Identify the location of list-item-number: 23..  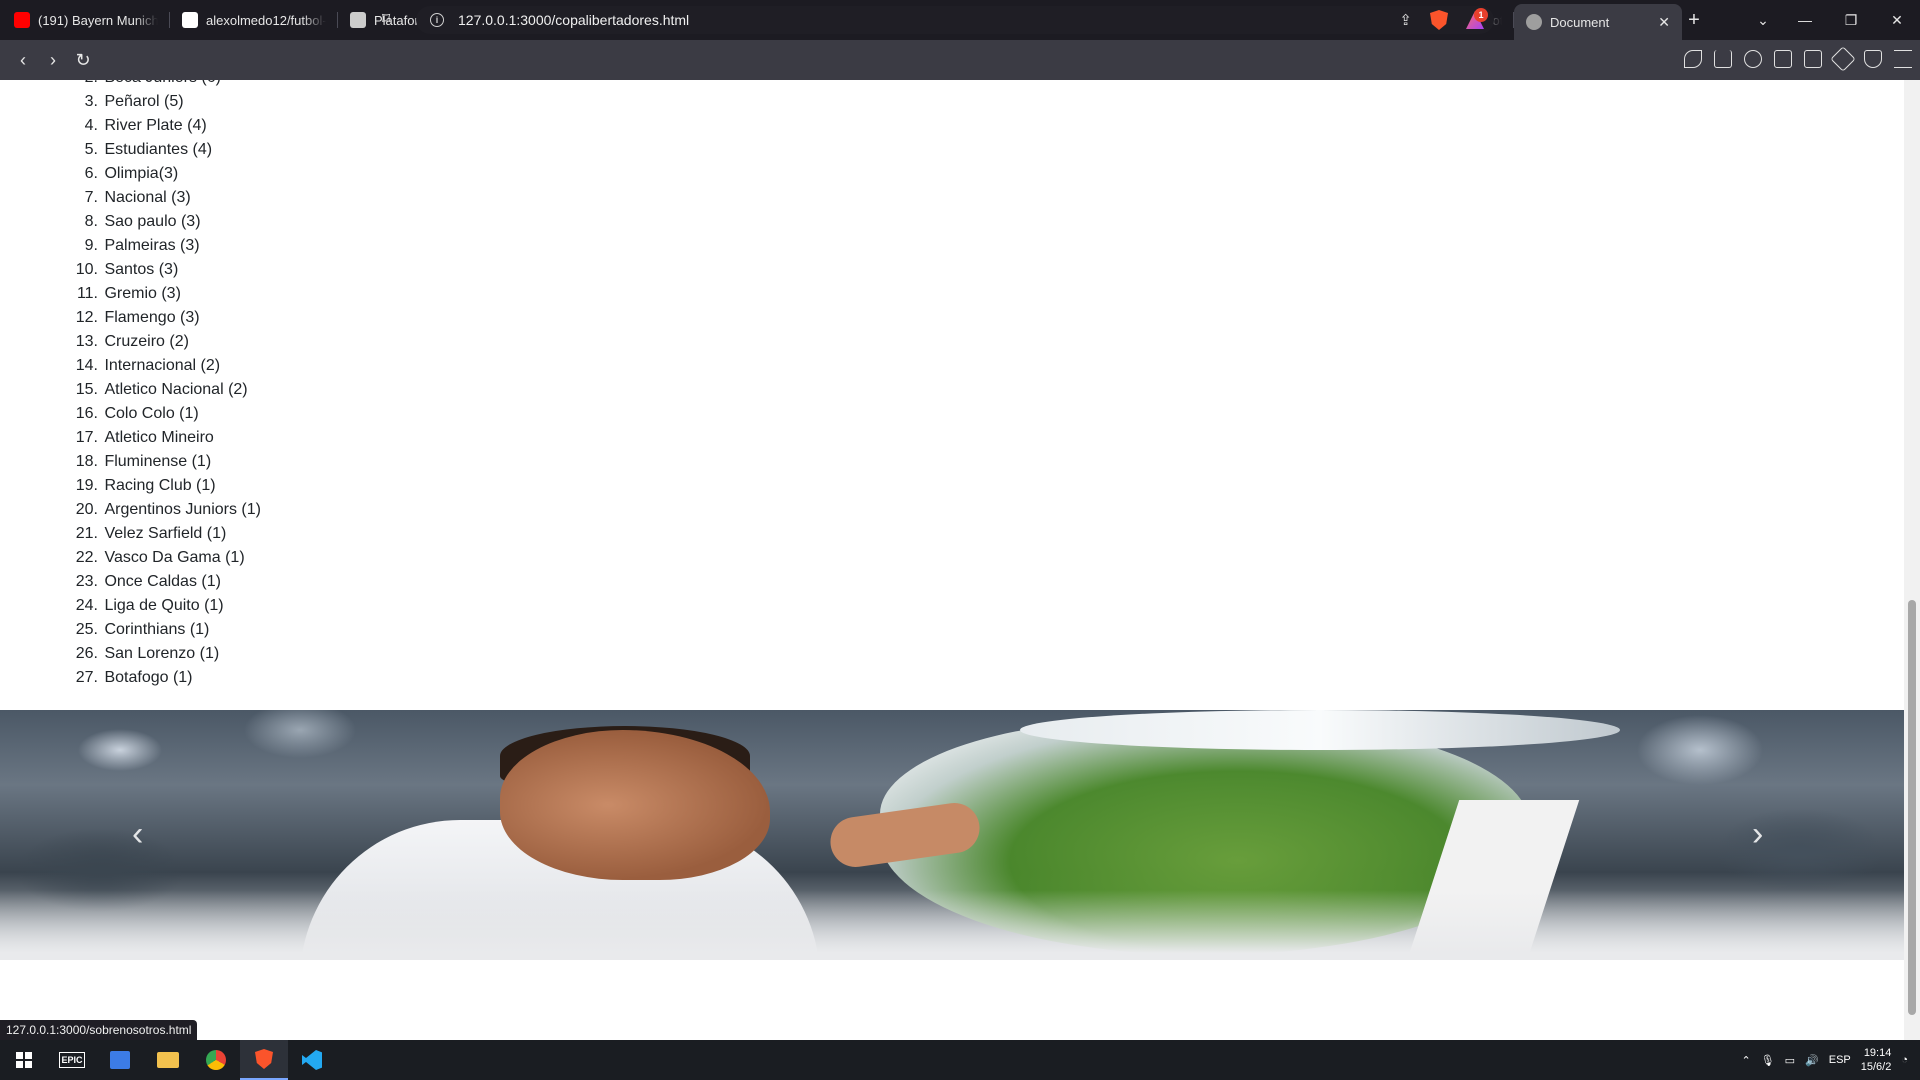
(86, 581).